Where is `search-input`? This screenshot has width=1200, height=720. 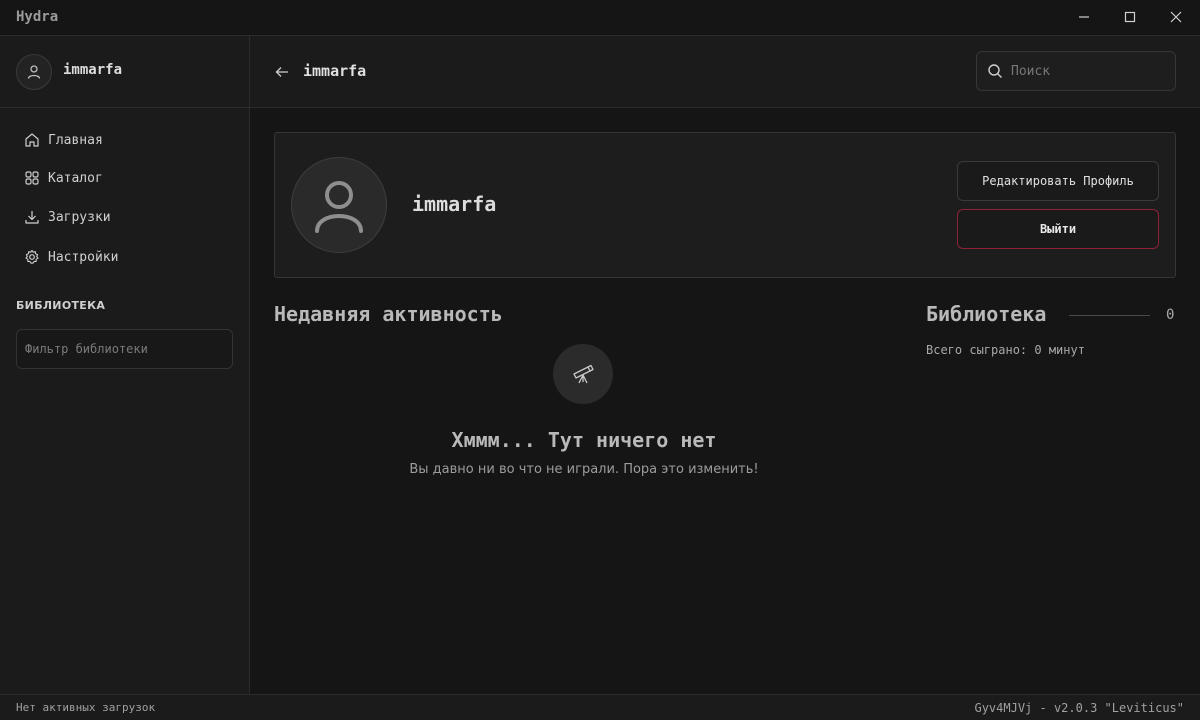
search-input is located at coordinates (1091, 71).